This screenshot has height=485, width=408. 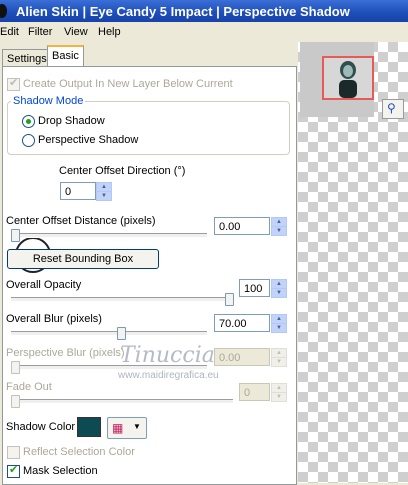 I want to click on overall-blur-track, so click(x=109, y=333).